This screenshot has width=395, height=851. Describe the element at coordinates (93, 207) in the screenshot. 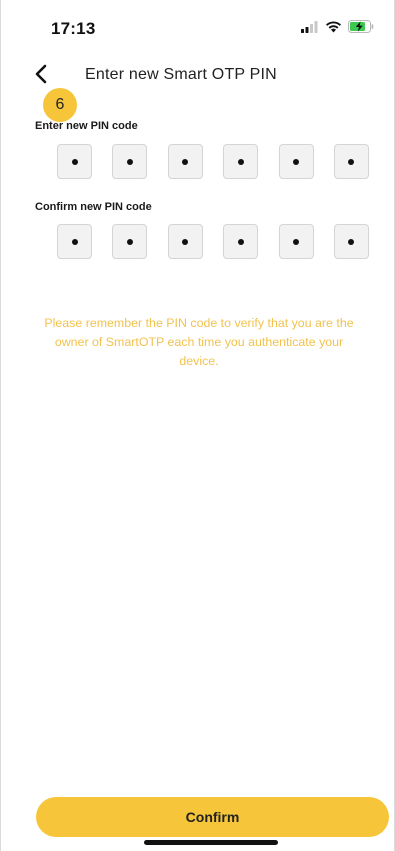

I see `confirm-pin-label: Confirm new PIN code` at that location.